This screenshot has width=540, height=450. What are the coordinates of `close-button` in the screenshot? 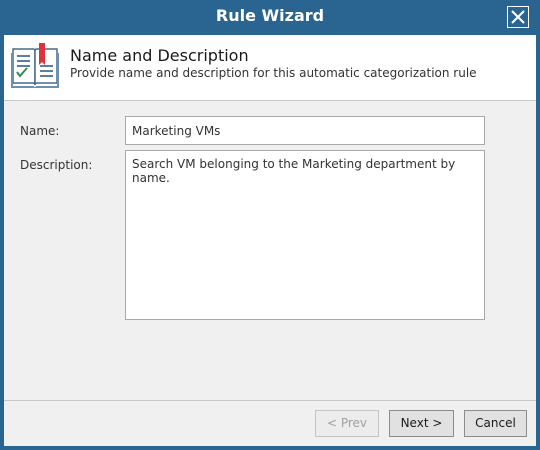 It's located at (518, 17).